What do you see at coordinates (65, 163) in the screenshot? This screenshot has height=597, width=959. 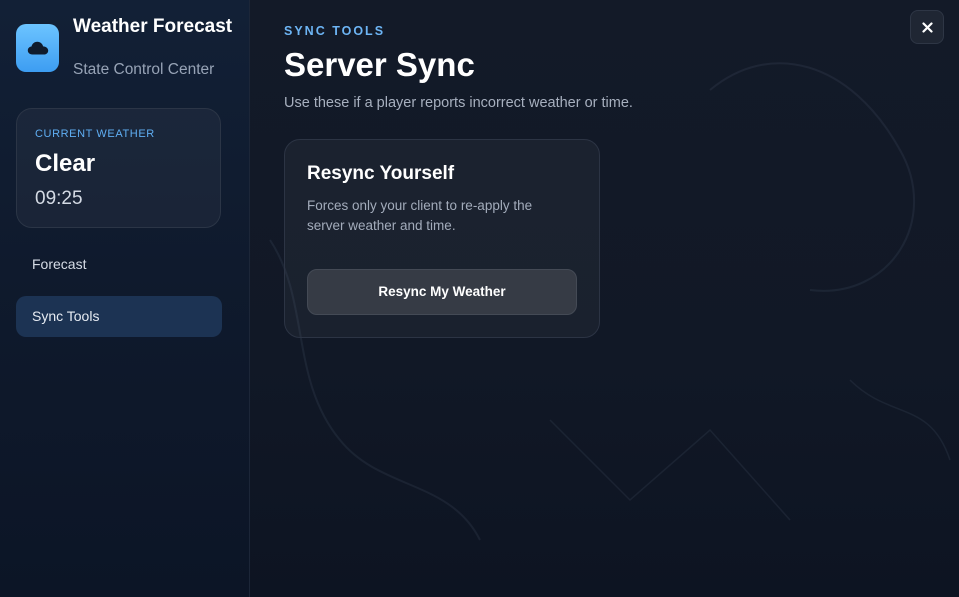 I see `current-weather-condition: Clear` at bounding box center [65, 163].